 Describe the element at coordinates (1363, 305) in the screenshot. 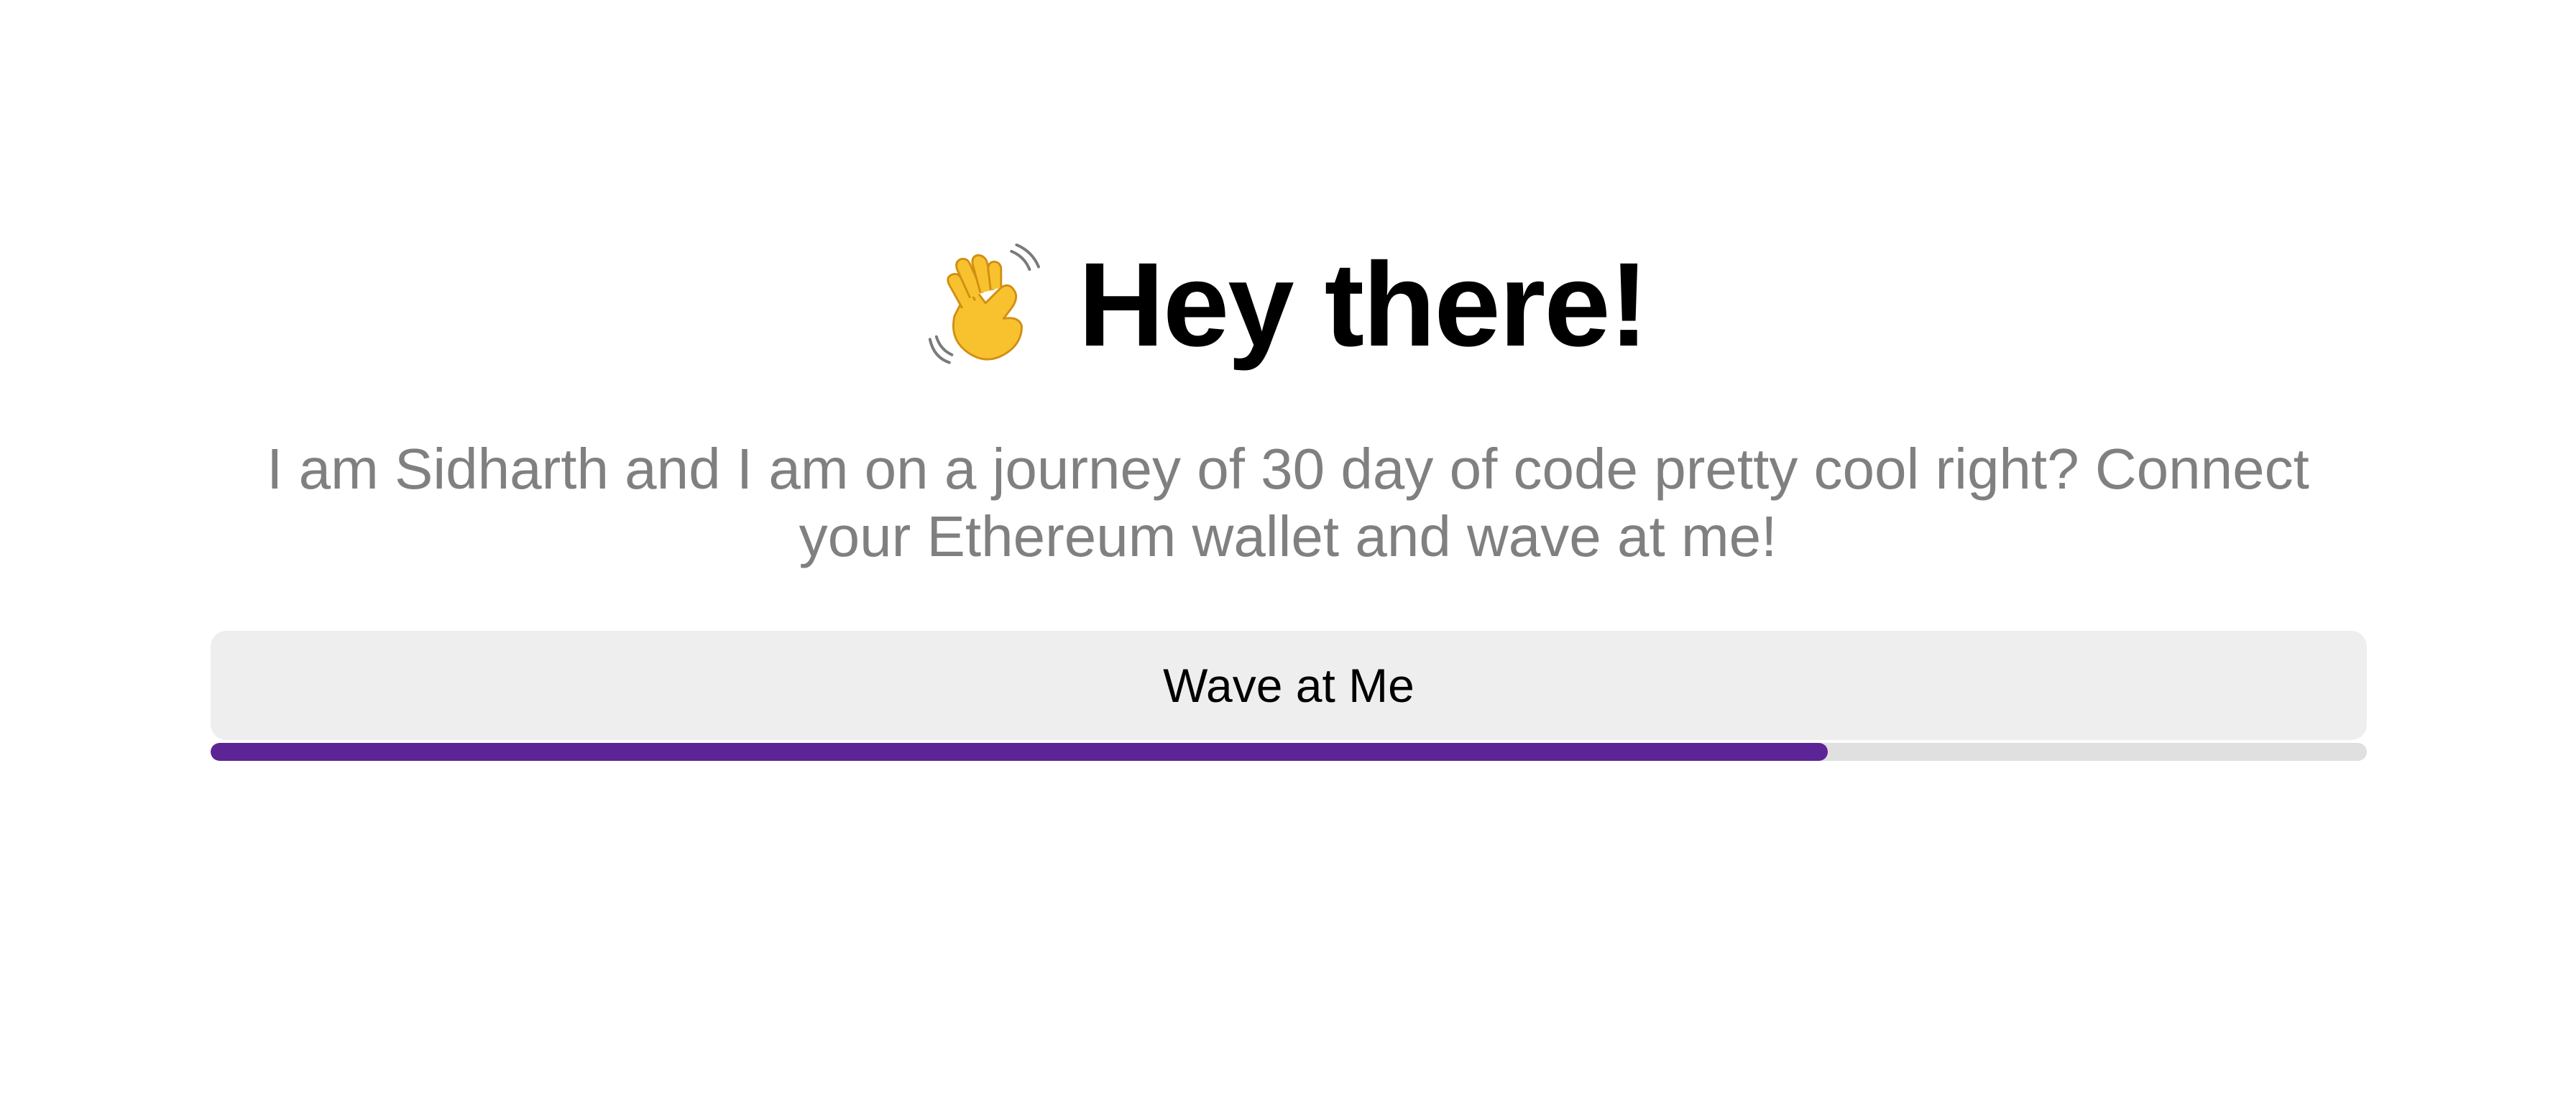

I see `page-title: Hey there!` at that location.